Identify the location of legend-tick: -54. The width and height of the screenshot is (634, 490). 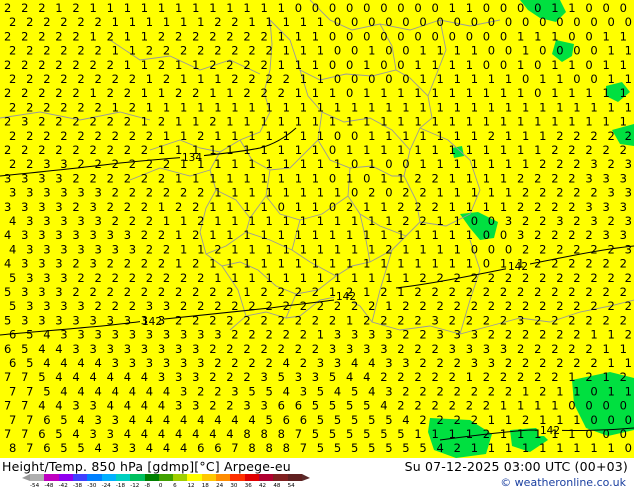
(35, 486).